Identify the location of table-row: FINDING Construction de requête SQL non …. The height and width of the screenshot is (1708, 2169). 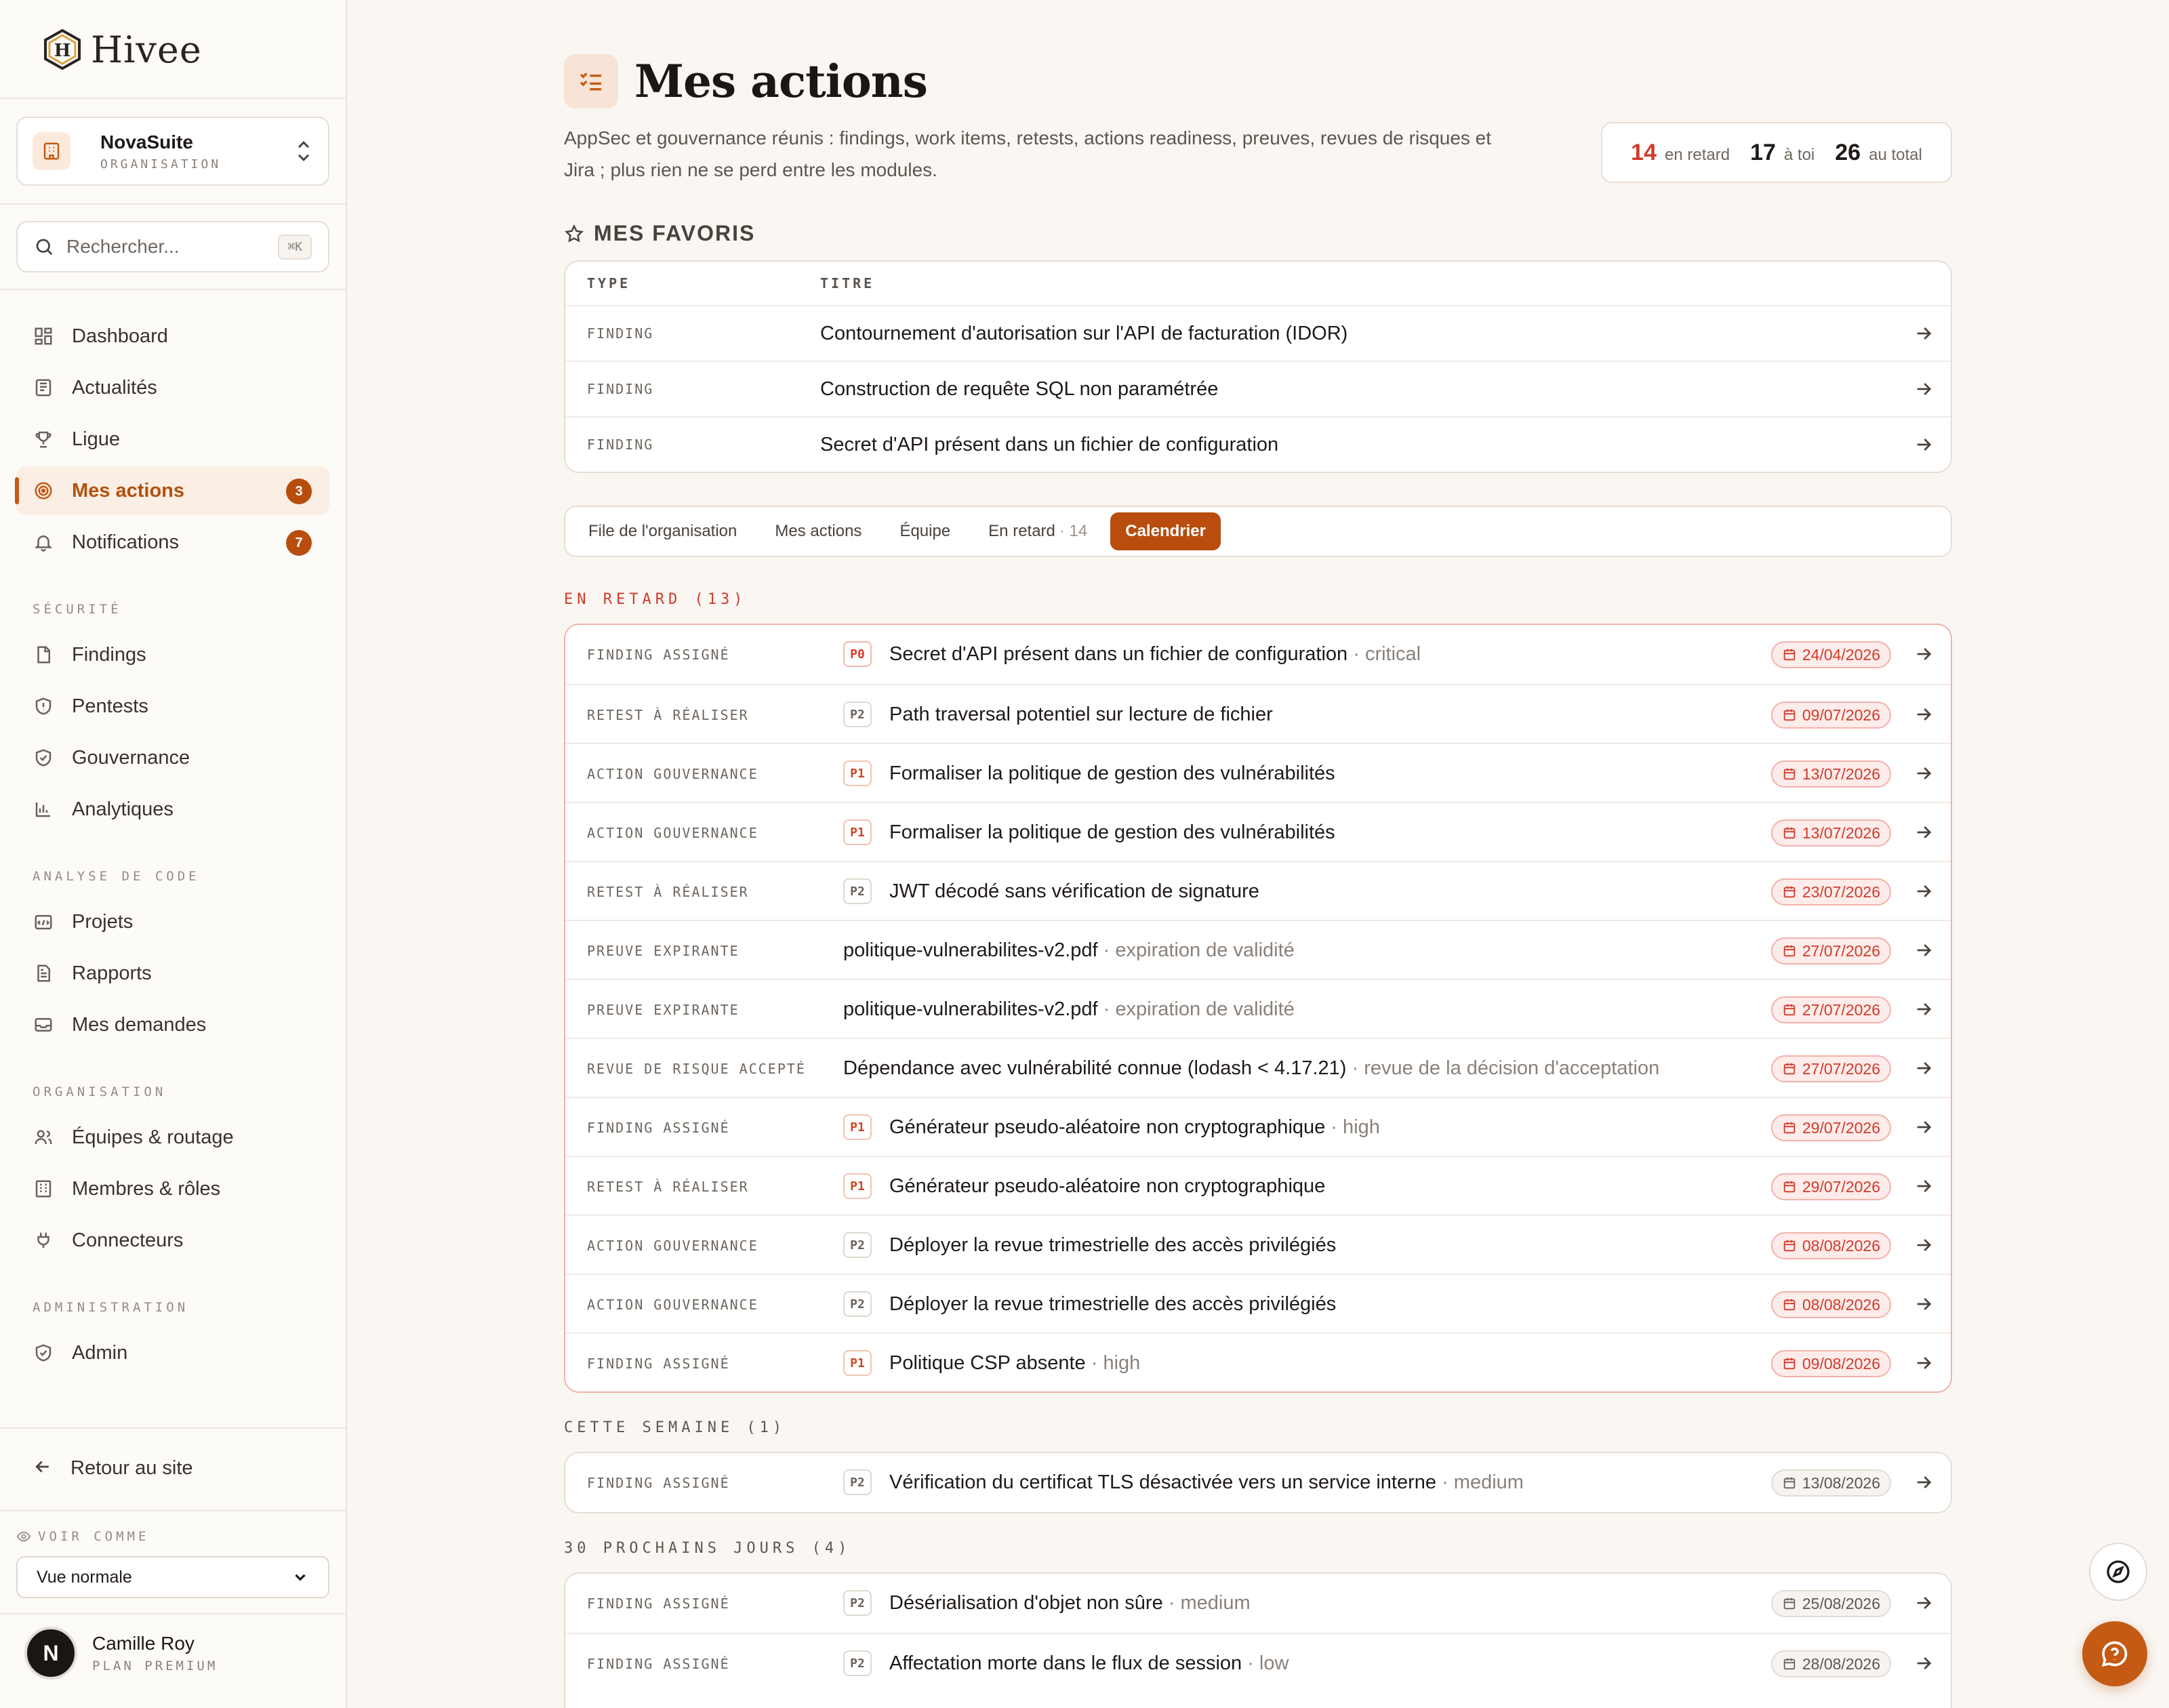
(1258, 389).